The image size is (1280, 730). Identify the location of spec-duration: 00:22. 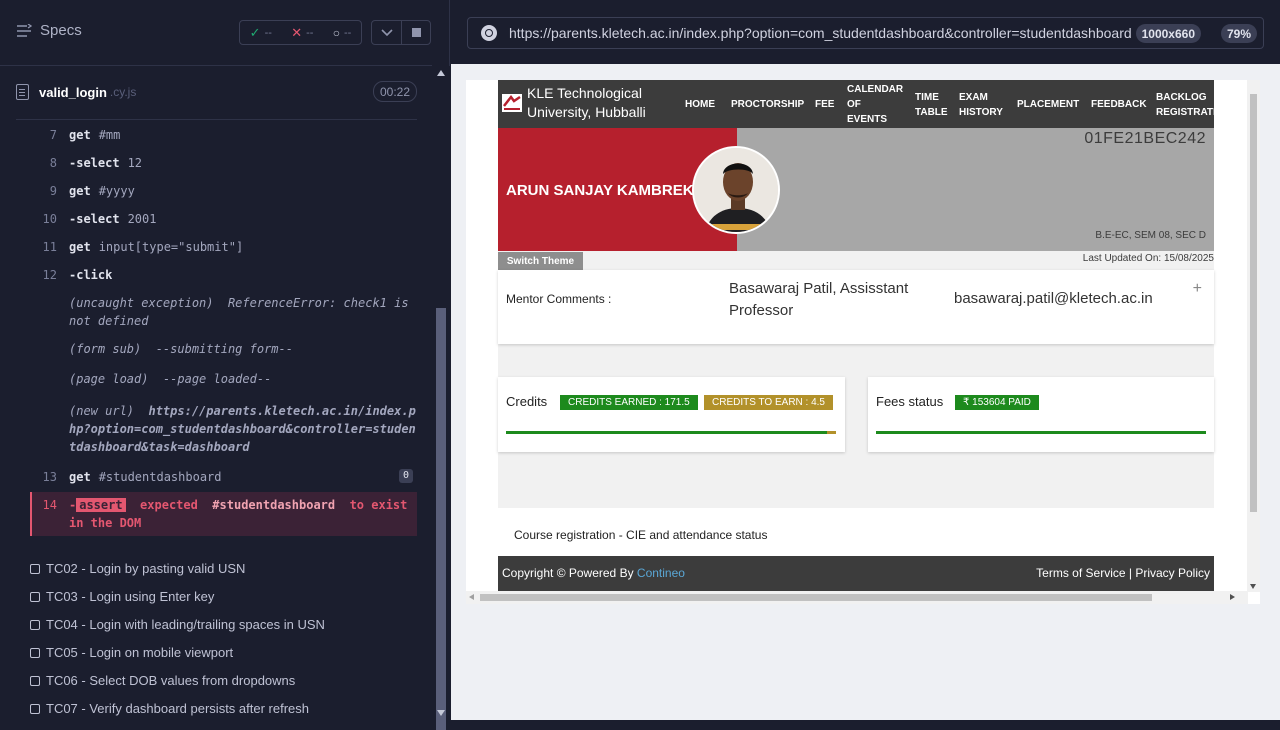
(394, 91).